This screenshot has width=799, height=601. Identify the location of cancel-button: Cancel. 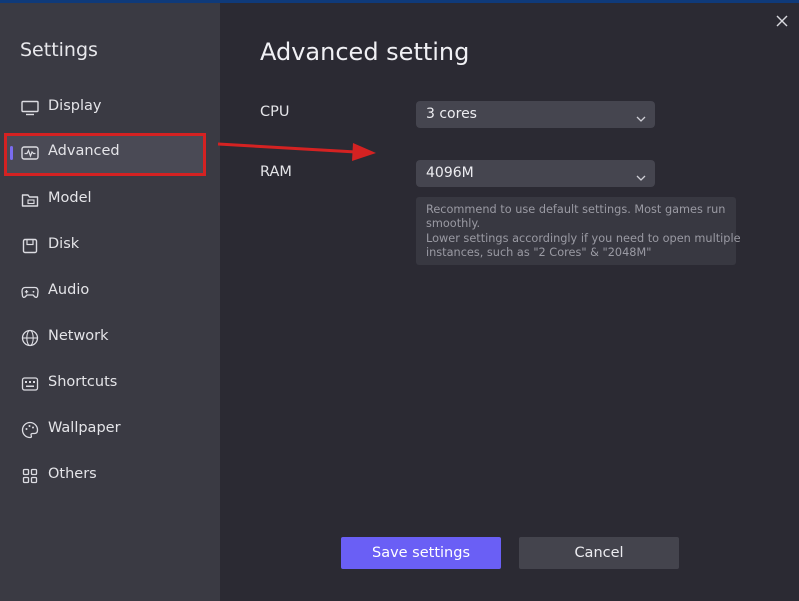
(599, 553).